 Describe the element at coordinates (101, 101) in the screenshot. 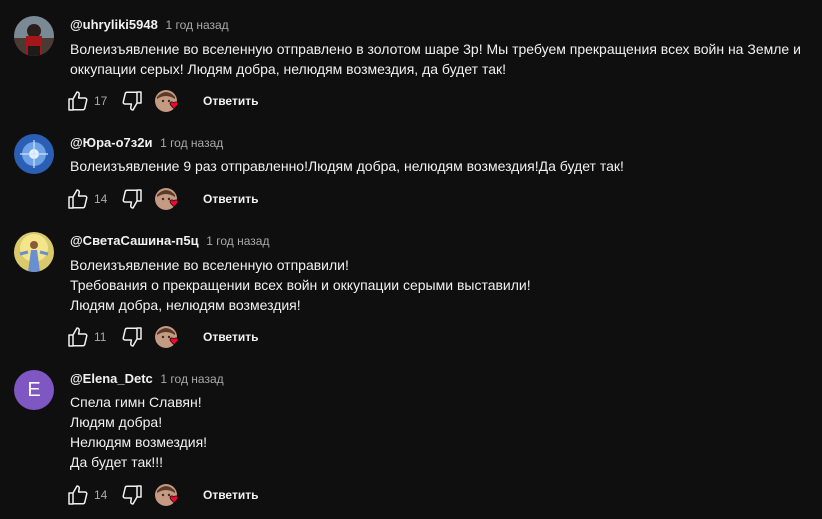

I see `like-count: 17` at that location.